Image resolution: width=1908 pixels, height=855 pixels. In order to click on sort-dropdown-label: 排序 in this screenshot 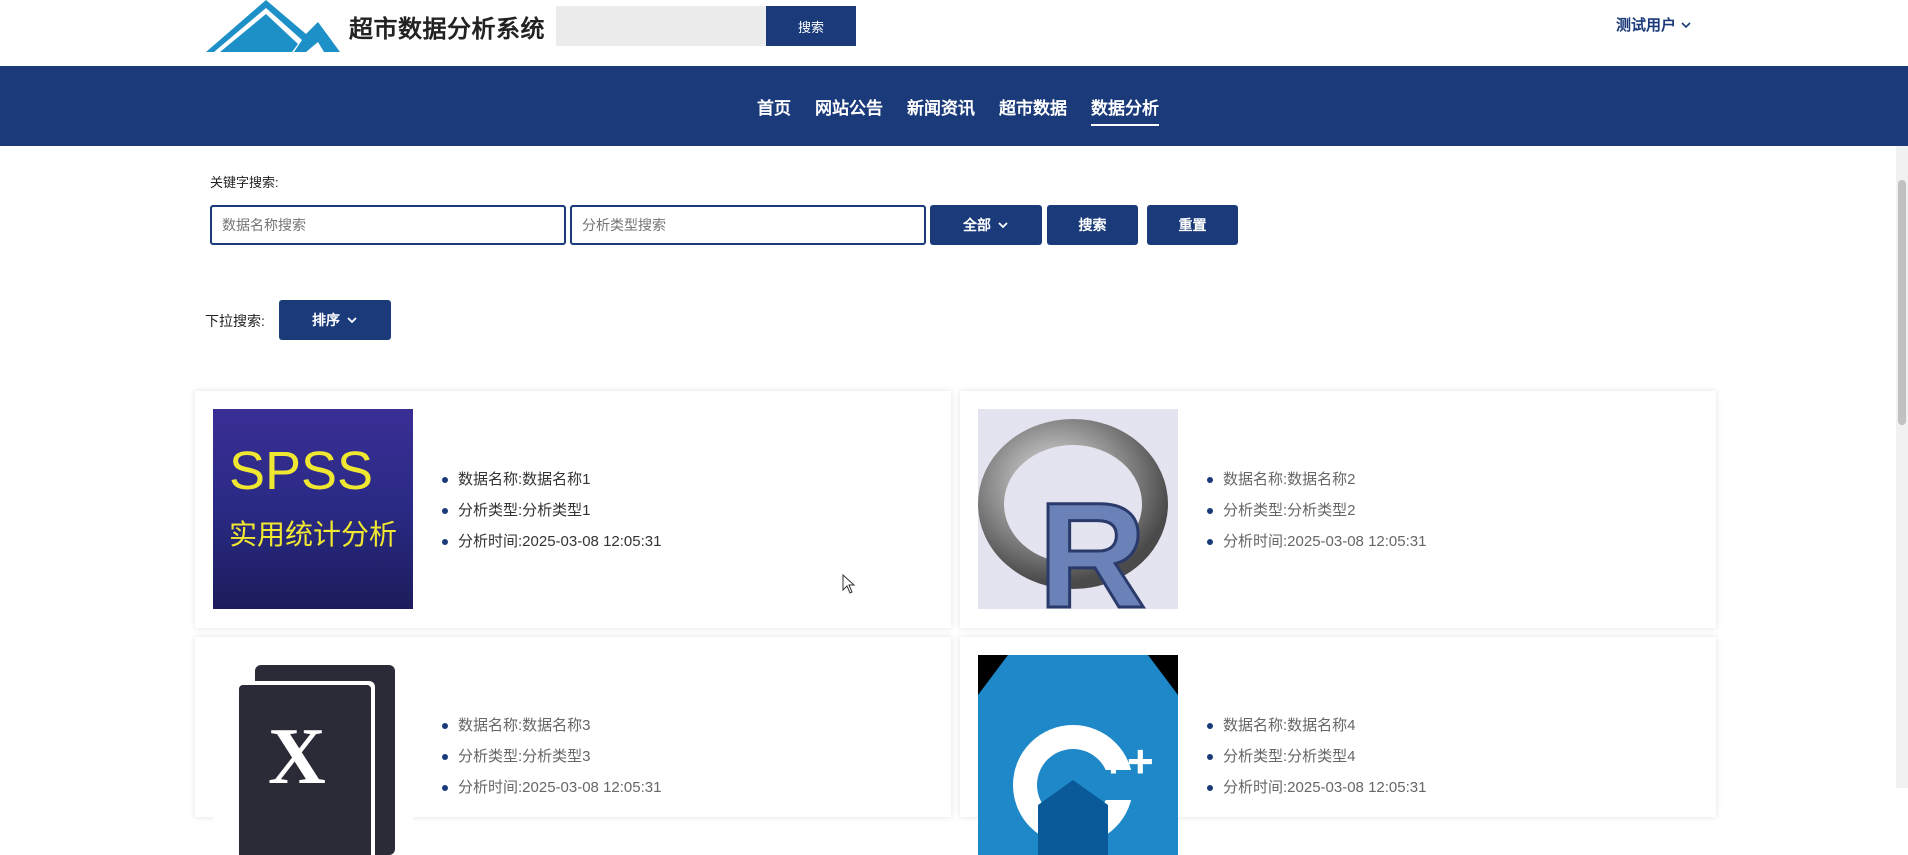, I will do `click(326, 320)`.